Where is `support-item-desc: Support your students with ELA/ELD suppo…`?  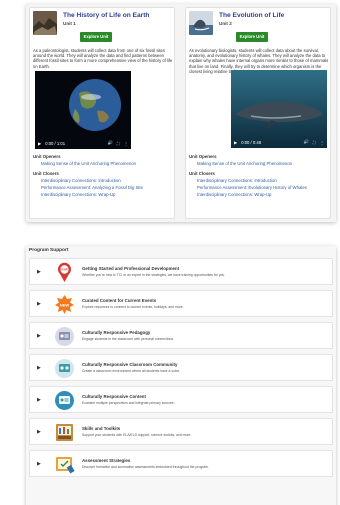 support-item-desc: Support your students with ELA/ELD suppo… is located at coordinates (137, 435).